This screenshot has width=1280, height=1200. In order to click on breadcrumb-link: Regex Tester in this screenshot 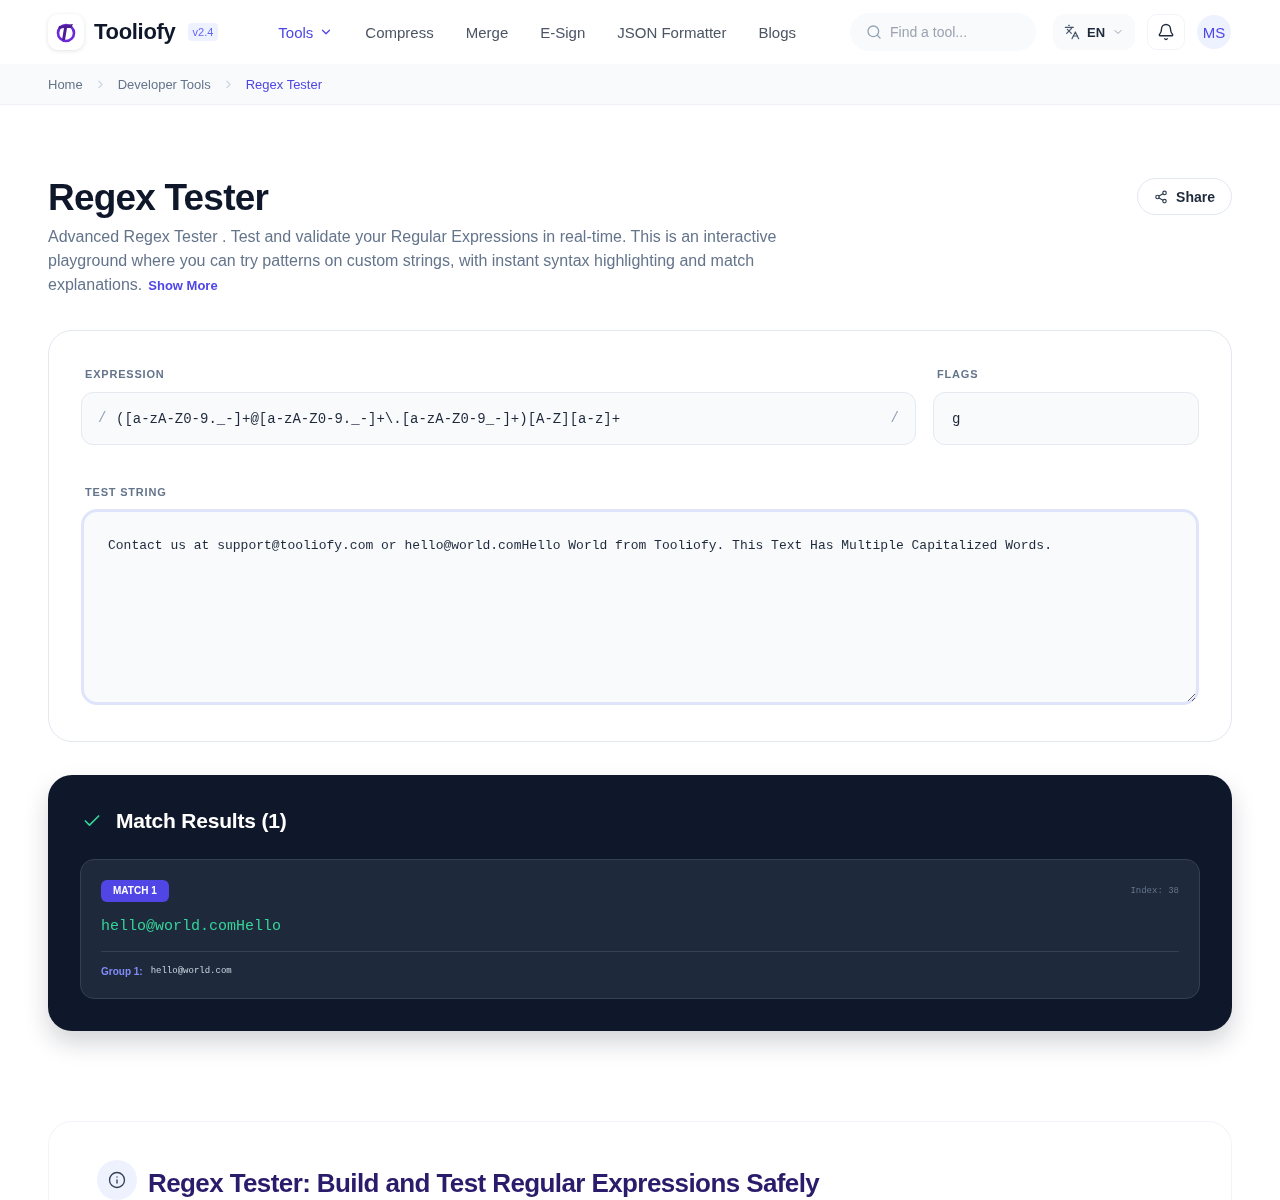, I will do `click(284, 84)`.